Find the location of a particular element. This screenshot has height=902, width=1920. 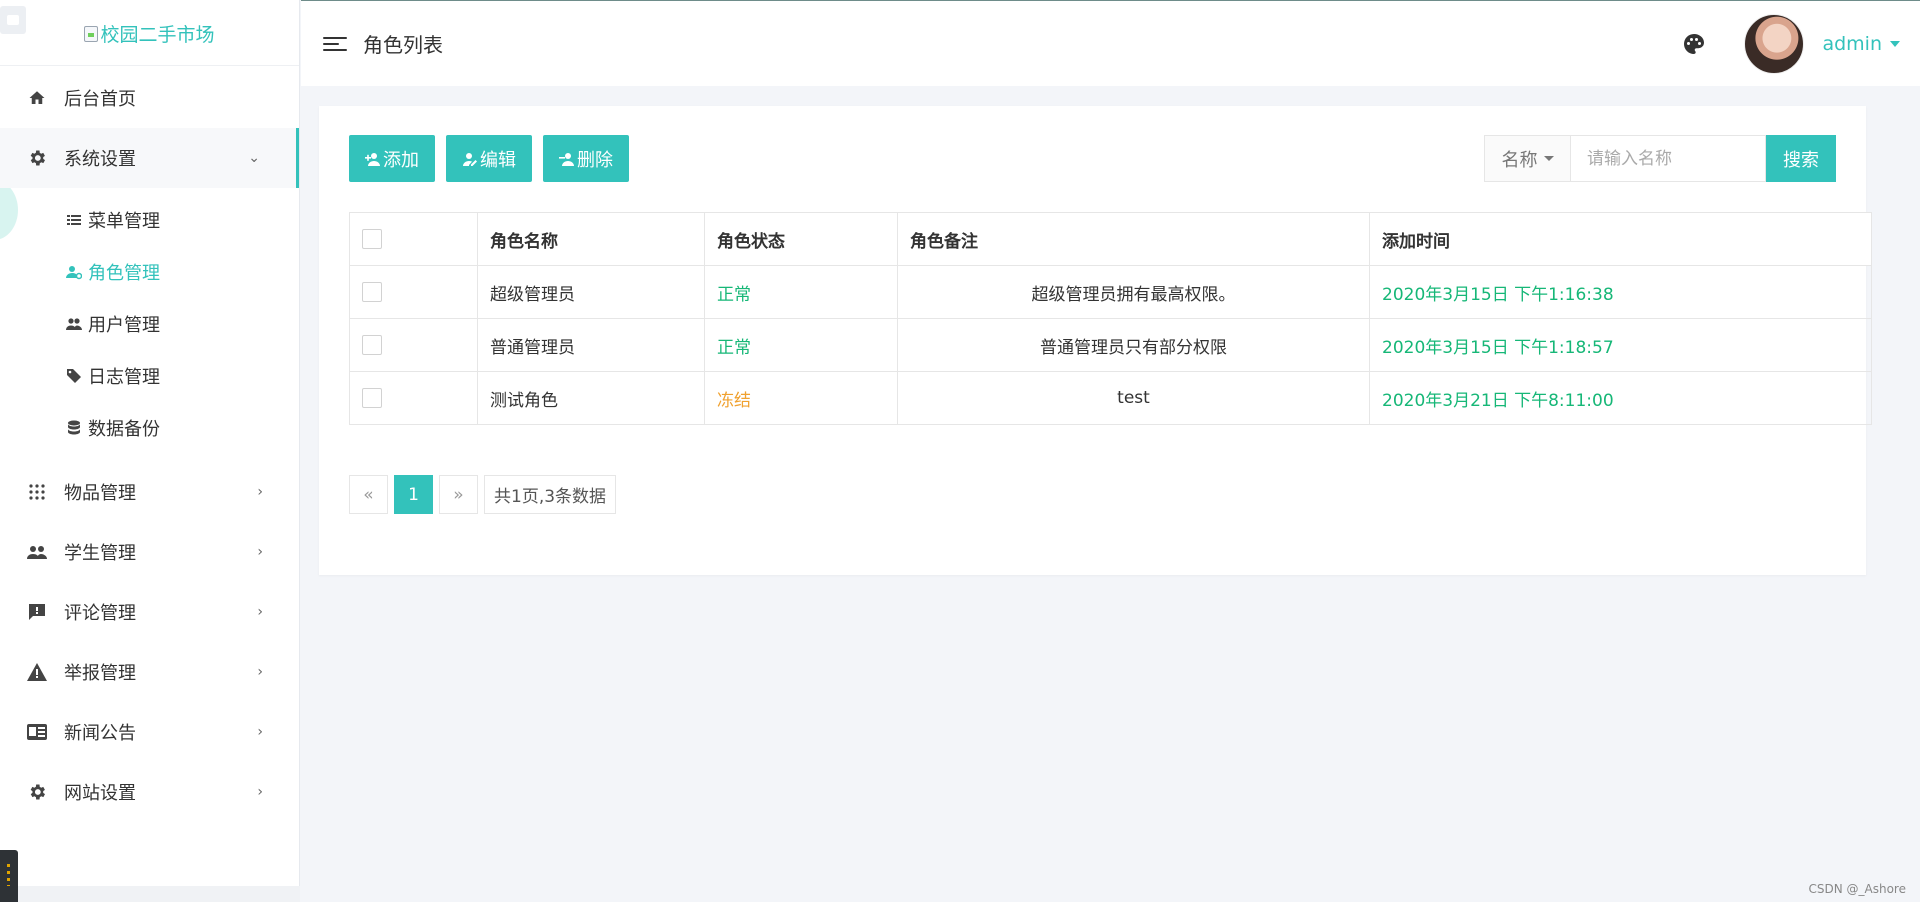

sidebar-item-students: 学生管理 › is located at coordinates (149, 552).